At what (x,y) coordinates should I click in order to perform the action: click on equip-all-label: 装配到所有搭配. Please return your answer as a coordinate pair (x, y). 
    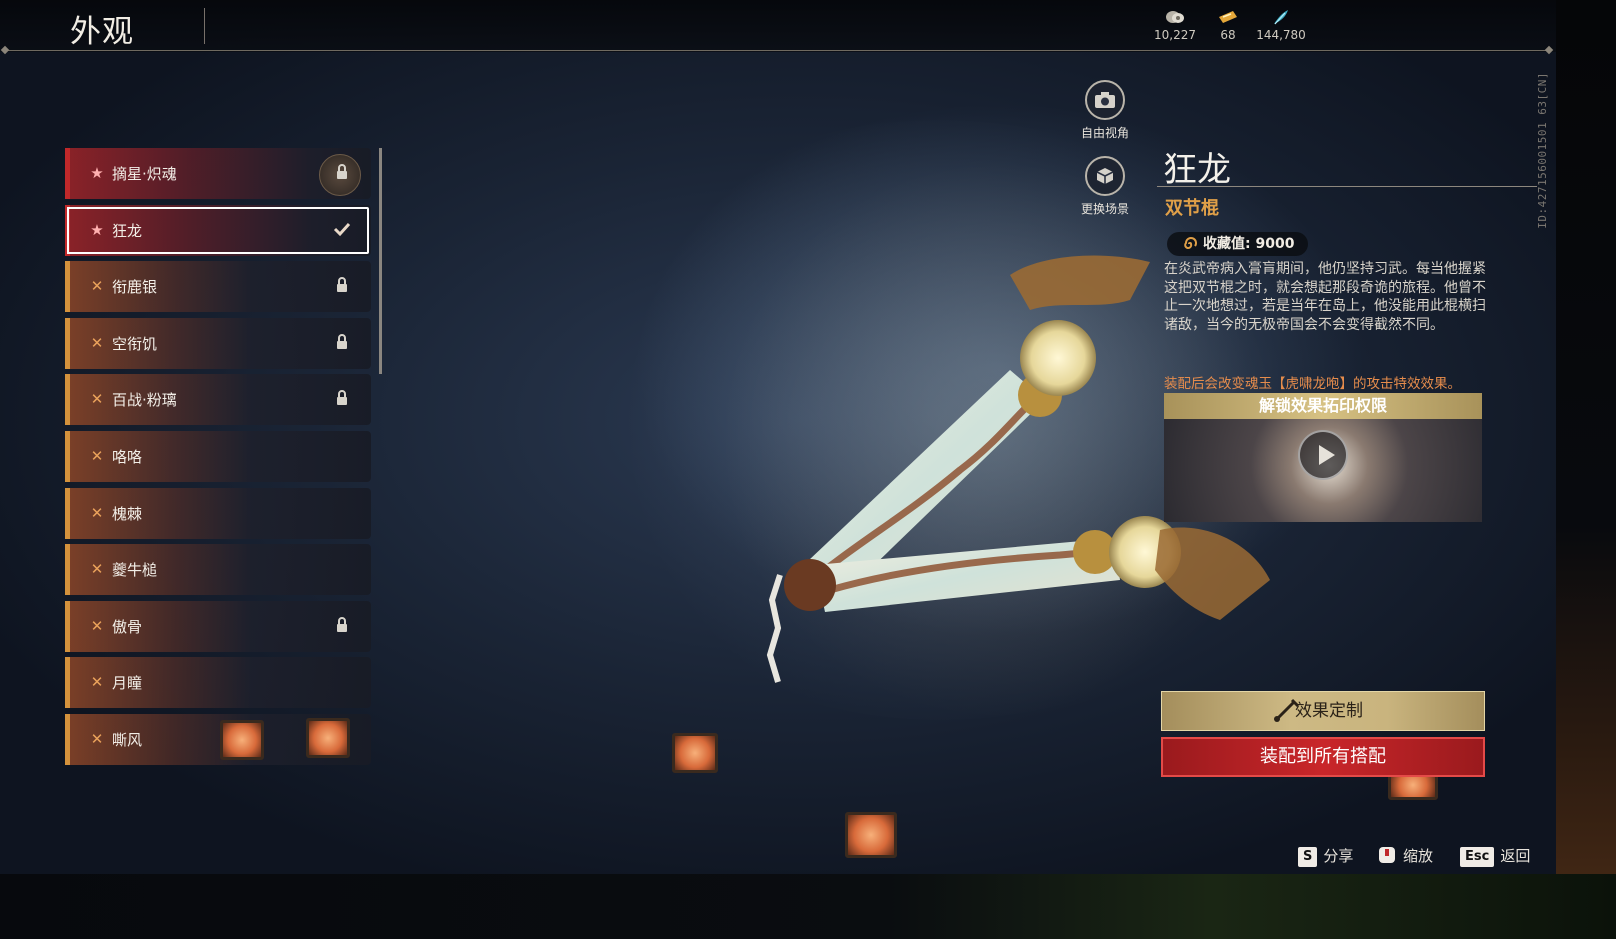
    Looking at the image, I should click on (1323, 756).